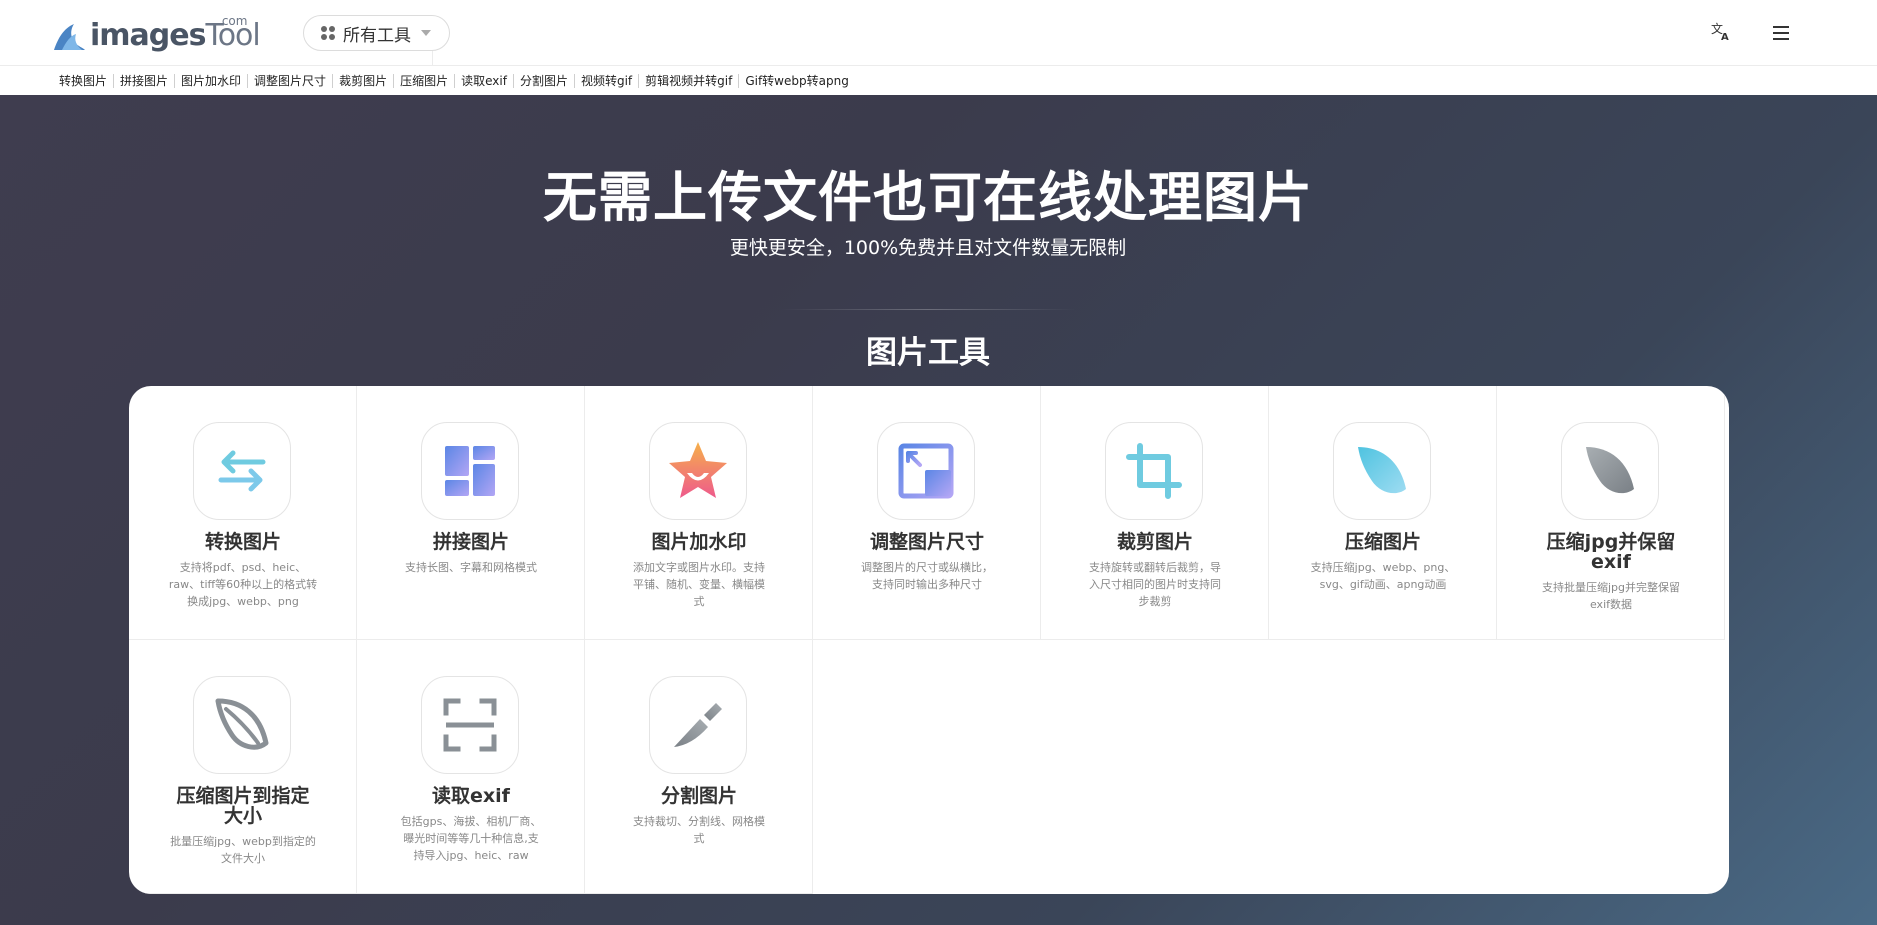  I want to click on scan-frame-icon, so click(470, 725).